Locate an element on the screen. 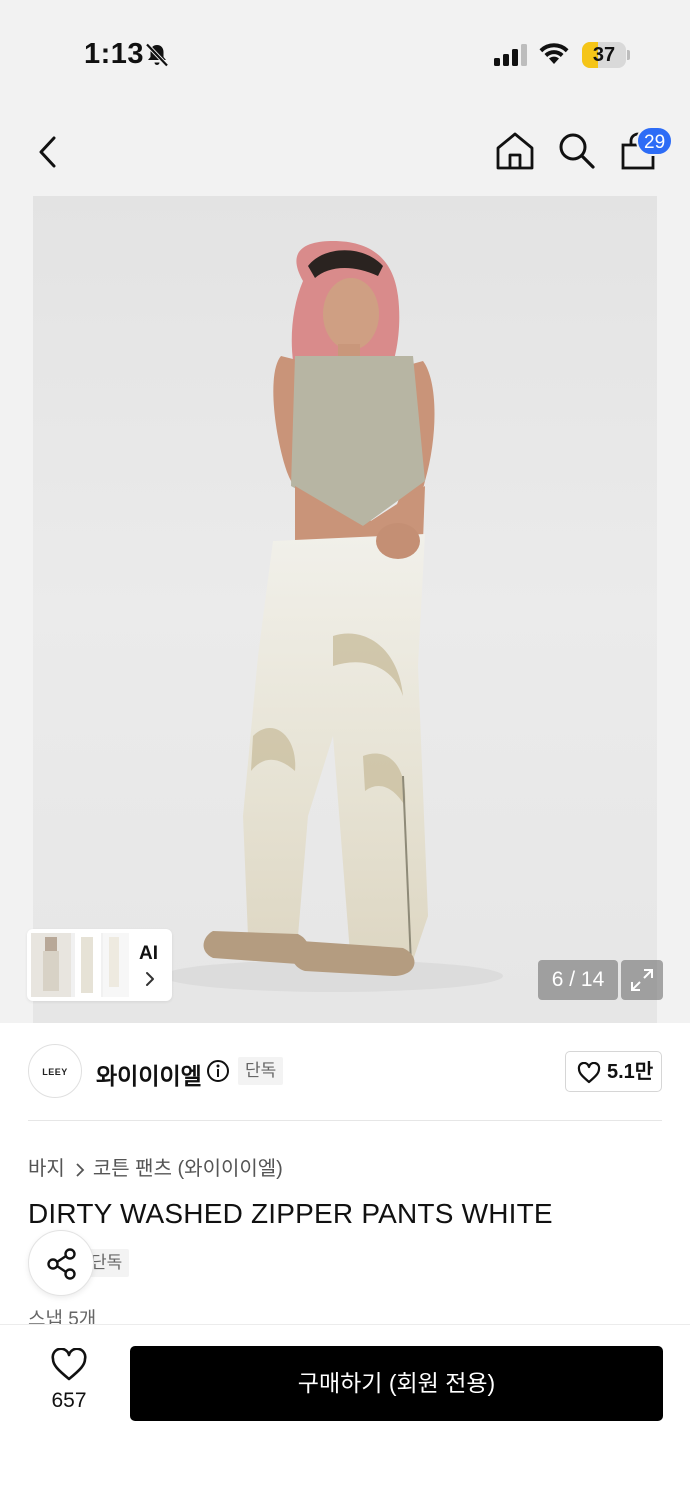 The height and width of the screenshot is (1500, 690). home-icon is located at coordinates (515, 151).